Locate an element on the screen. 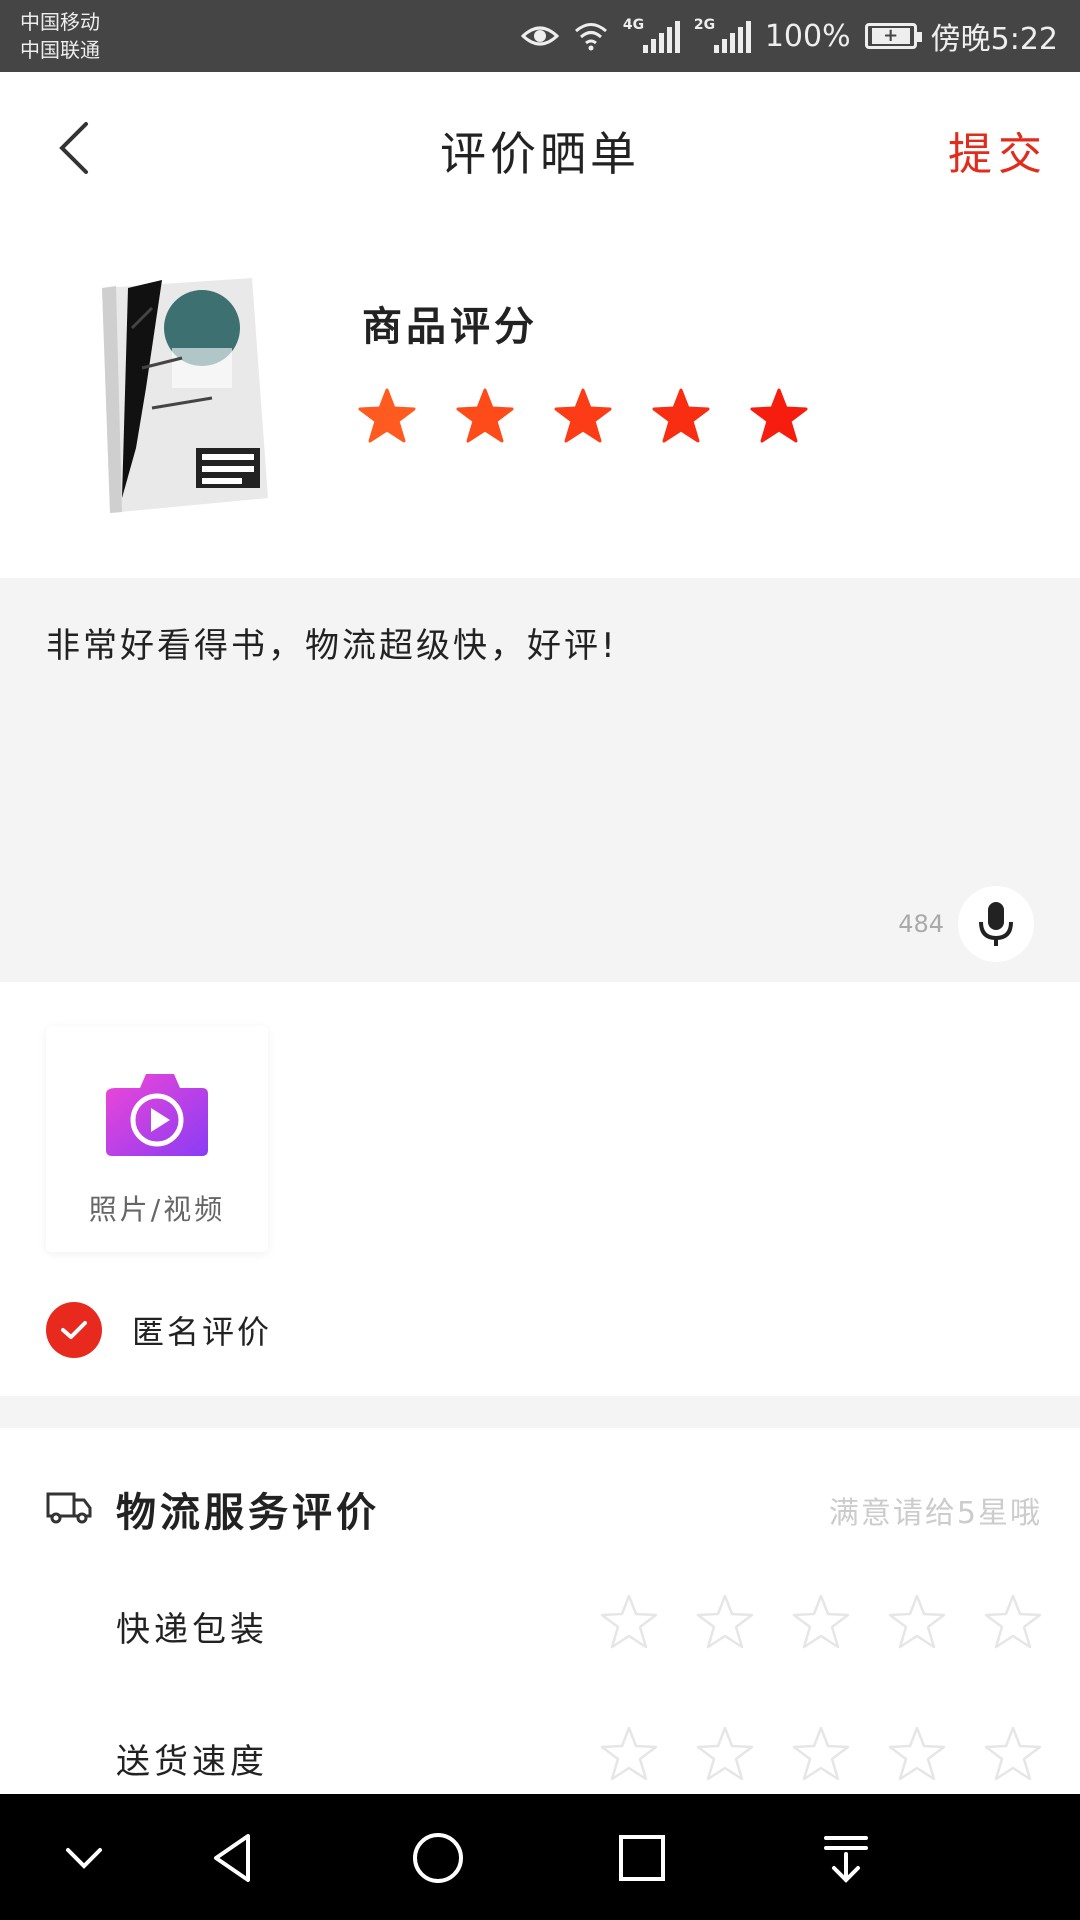 This screenshot has width=1080, height=1920. network-4g-label: 4G is located at coordinates (633, 25).